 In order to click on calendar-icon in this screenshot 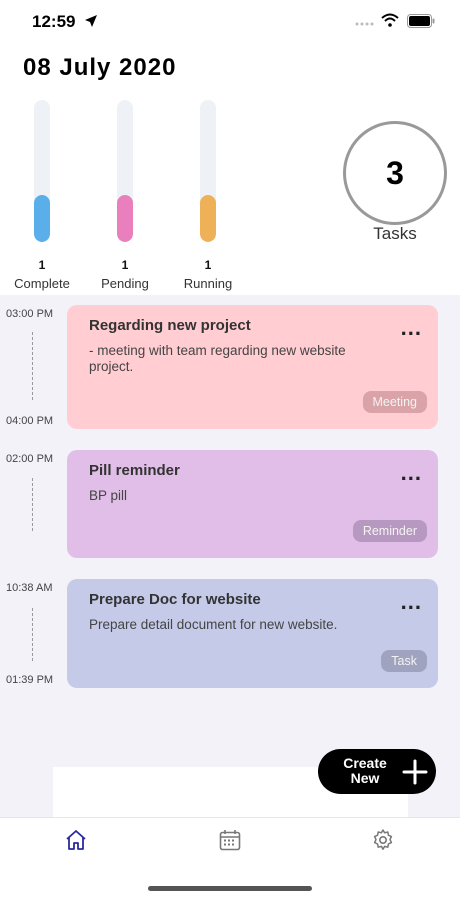, I will do `click(230, 840)`.